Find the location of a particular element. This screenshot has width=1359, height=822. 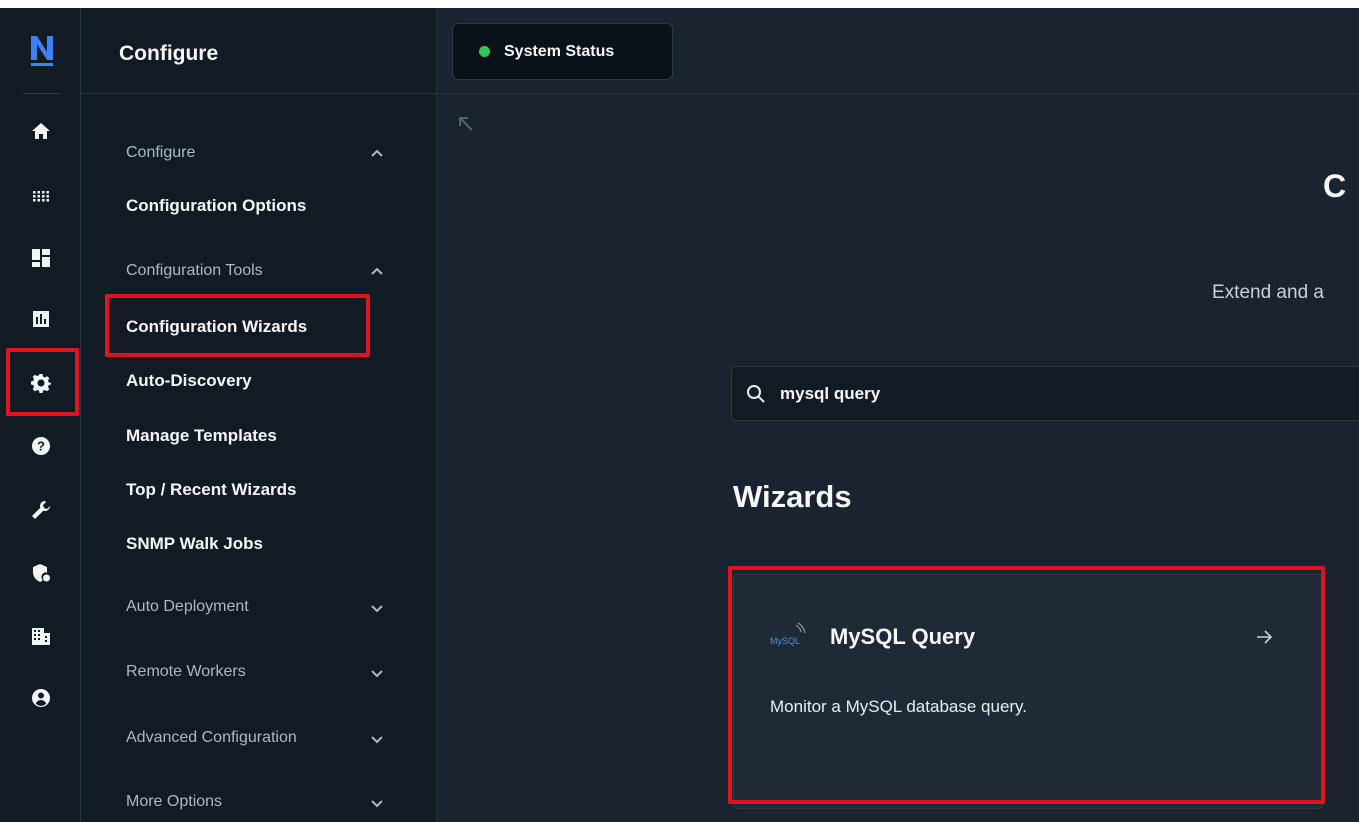

building-icon is located at coordinates (41, 636).